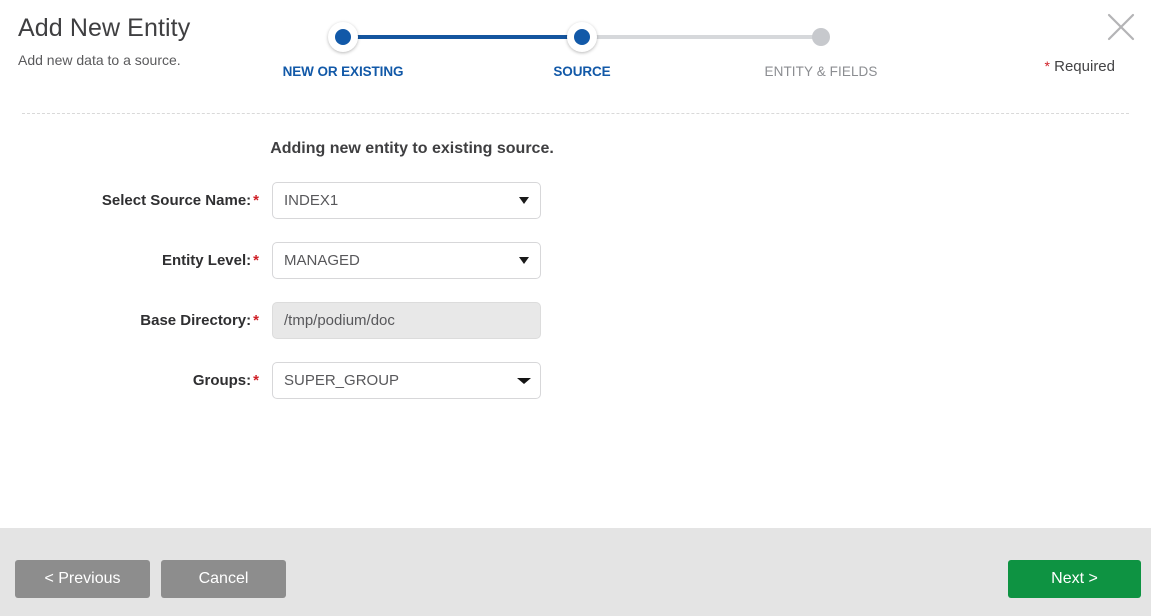  What do you see at coordinates (343, 71) in the screenshot?
I see `step-label-new-or-existing: NEW OR EXISTING` at bounding box center [343, 71].